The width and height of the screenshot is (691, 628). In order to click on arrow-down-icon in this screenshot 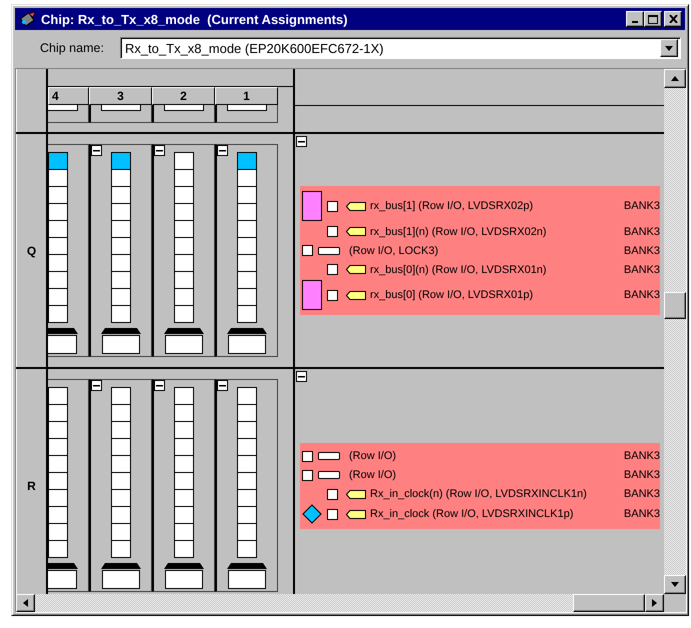, I will do `click(675, 584)`.